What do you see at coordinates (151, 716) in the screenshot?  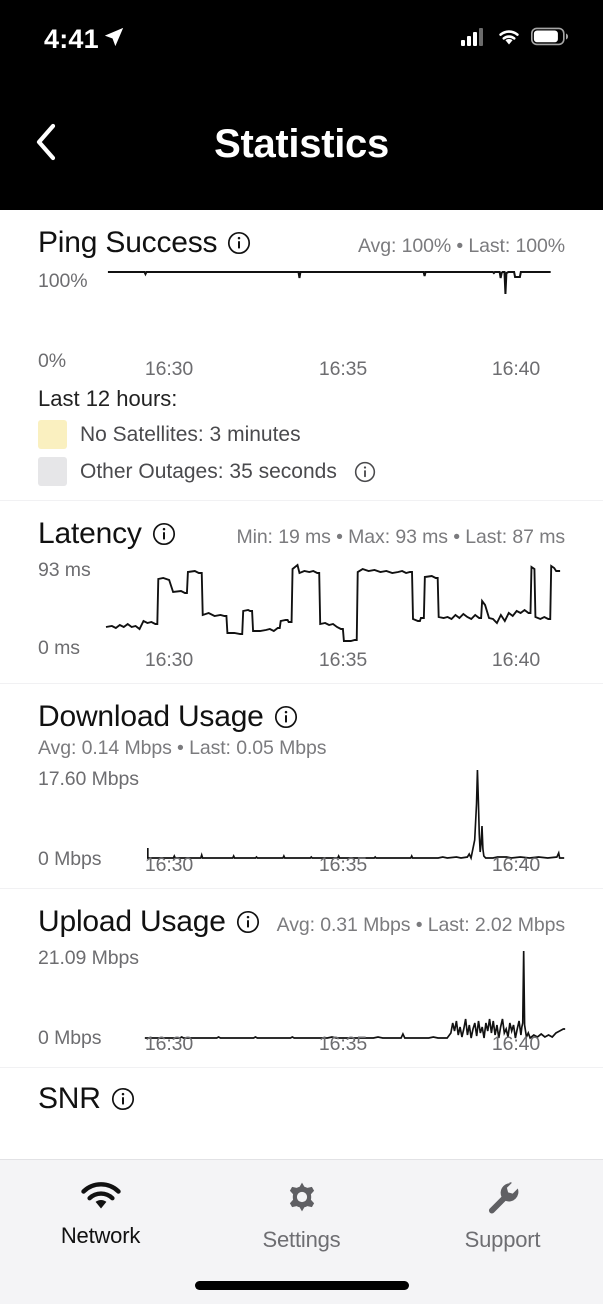 I see `download-title: Download Usage` at bounding box center [151, 716].